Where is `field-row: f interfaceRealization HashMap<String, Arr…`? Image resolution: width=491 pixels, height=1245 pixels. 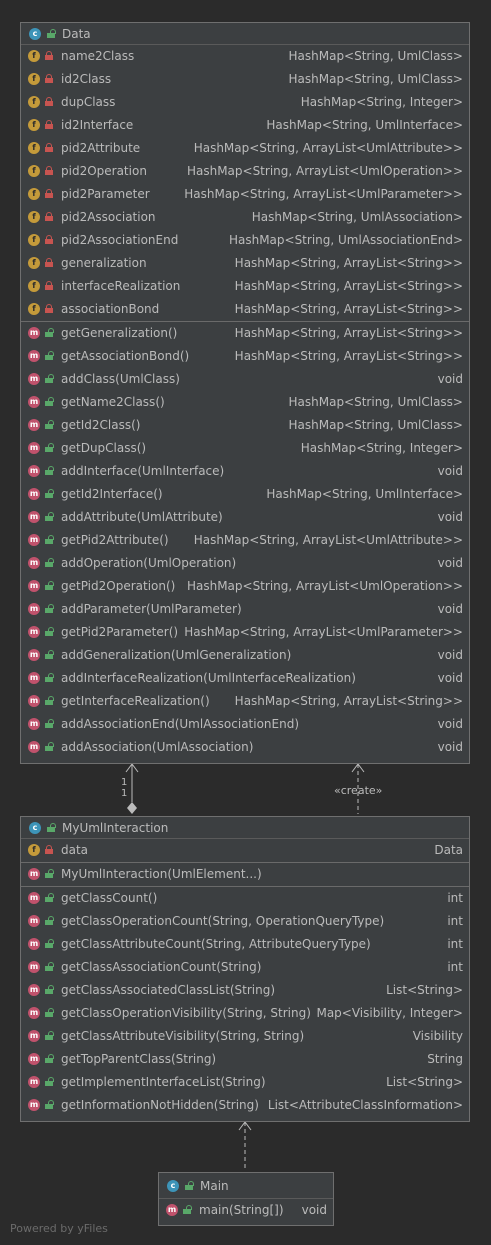
field-row: f interfaceRealization HashMap<String, Arr… is located at coordinates (245, 286).